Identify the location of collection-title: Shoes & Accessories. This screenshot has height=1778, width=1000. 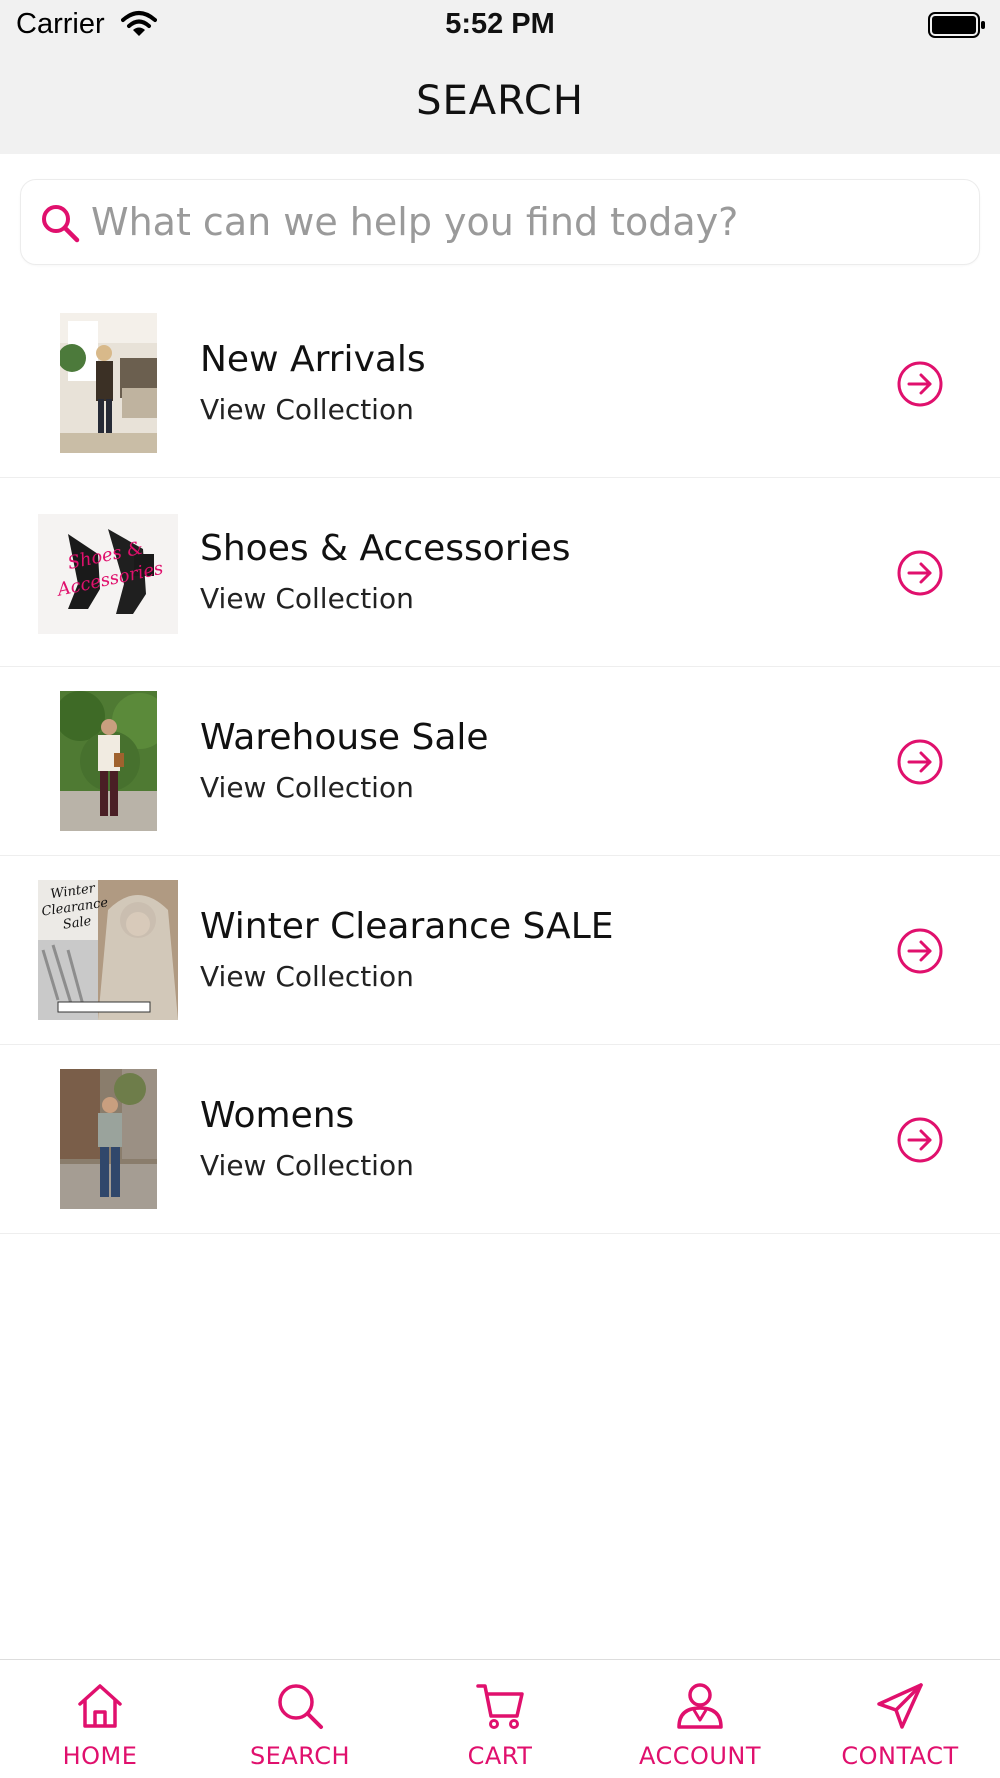
(385, 548).